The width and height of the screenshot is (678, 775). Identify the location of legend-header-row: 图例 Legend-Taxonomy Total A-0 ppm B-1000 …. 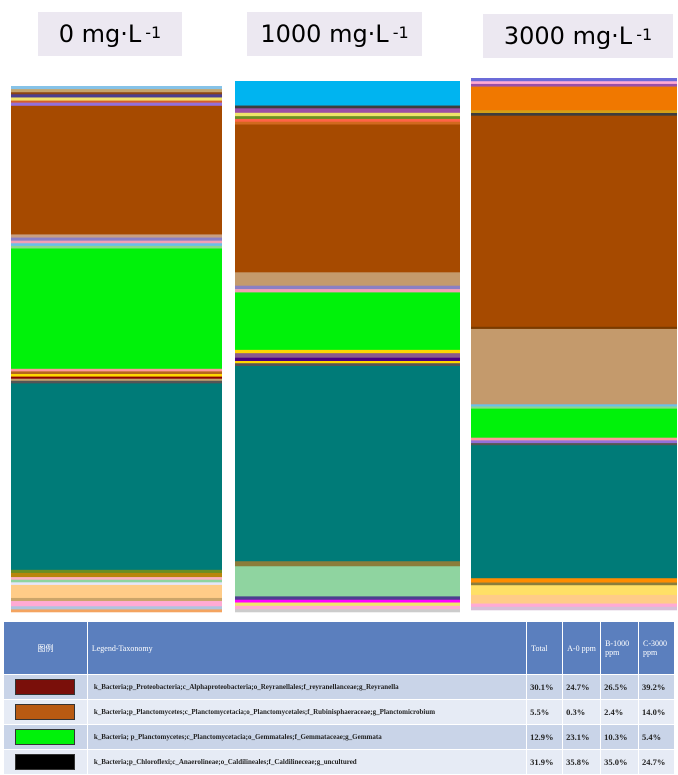
(339, 648).